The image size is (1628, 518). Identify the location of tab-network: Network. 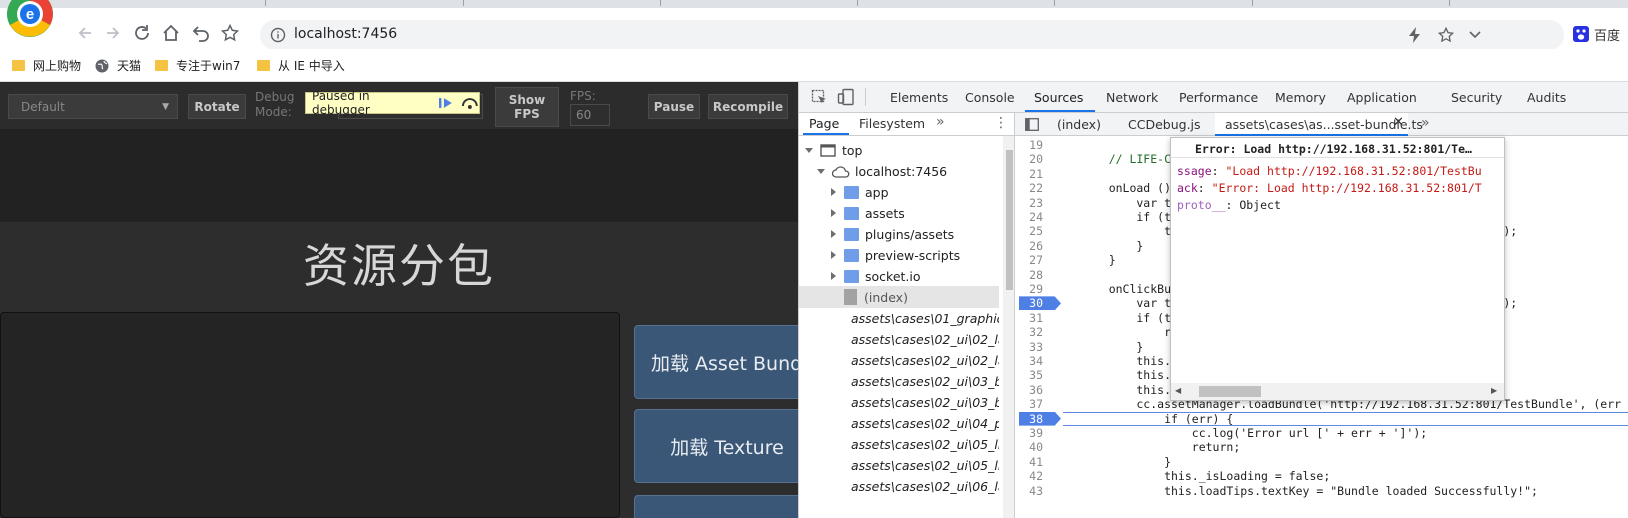
(1132, 97).